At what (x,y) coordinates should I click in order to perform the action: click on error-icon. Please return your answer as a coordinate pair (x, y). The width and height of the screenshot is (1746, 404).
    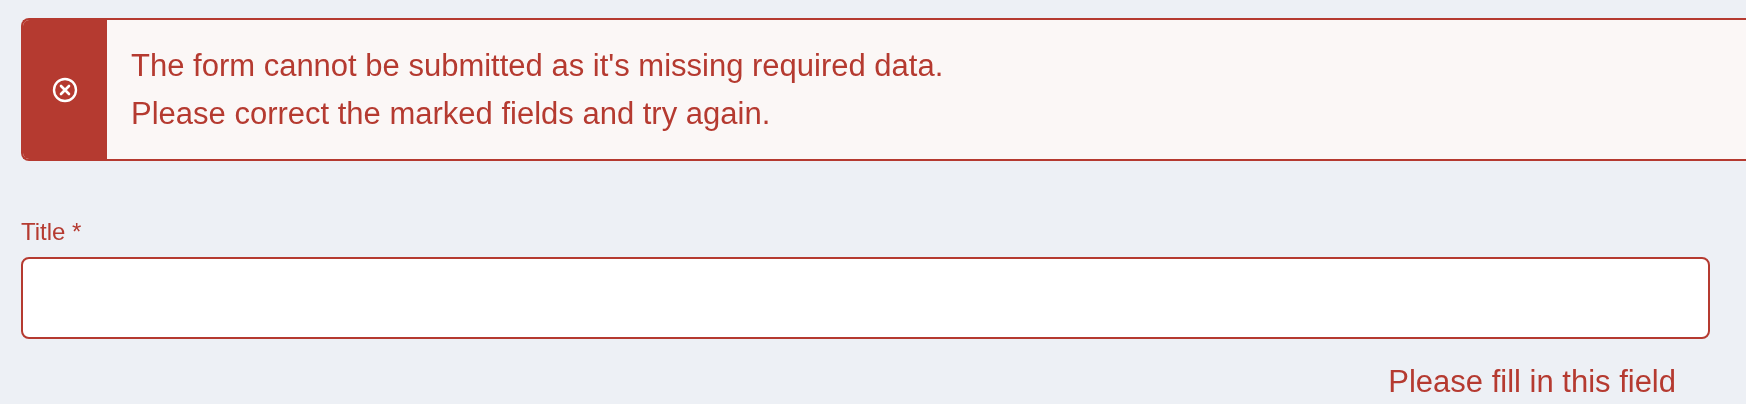
    Looking at the image, I should click on (65, 89).